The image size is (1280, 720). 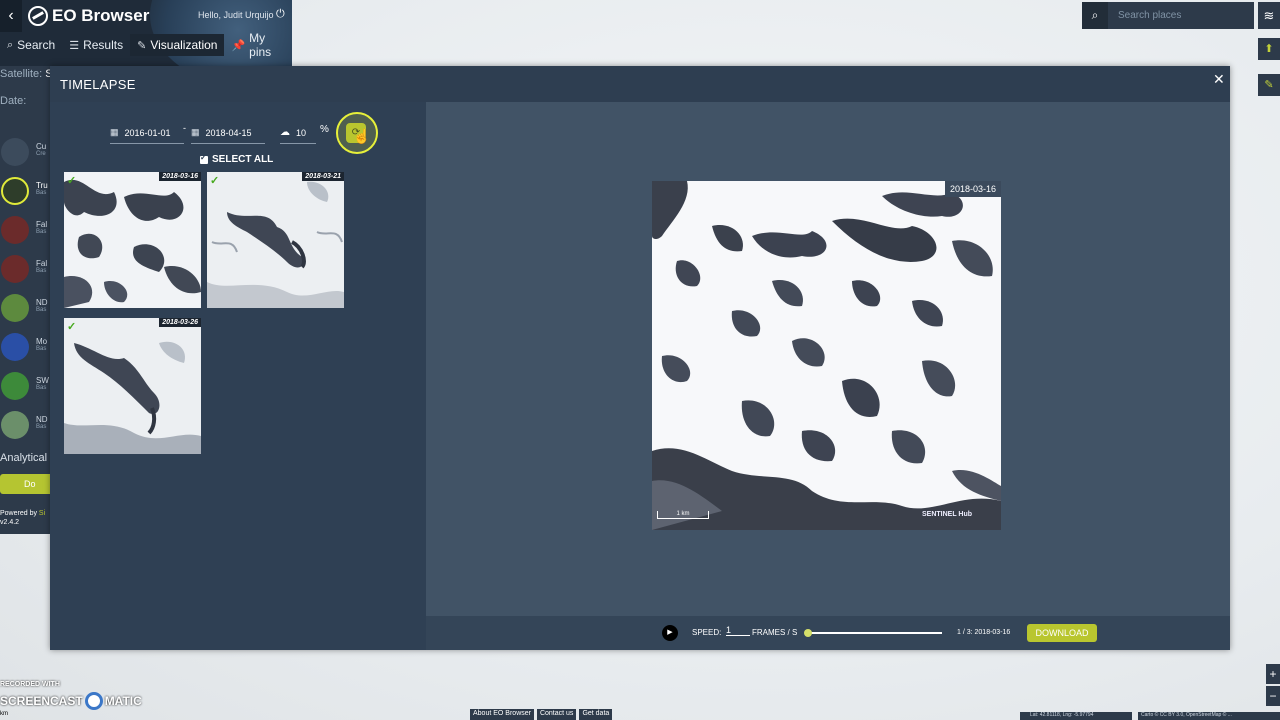 What do you see at coordinates (42, 302) in the screenshot?
I see `layer-name: ND` at bounding box center [42, 302].